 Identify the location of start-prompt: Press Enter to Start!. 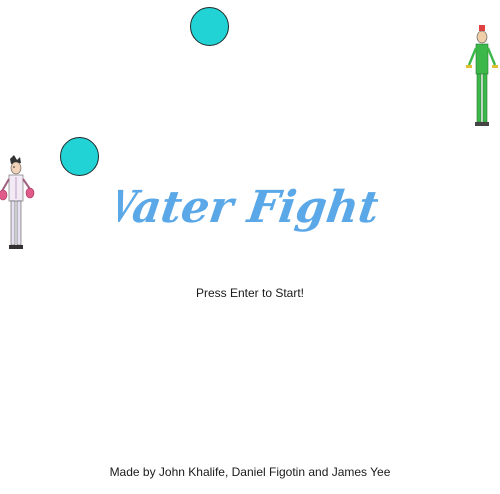
(250, 293).